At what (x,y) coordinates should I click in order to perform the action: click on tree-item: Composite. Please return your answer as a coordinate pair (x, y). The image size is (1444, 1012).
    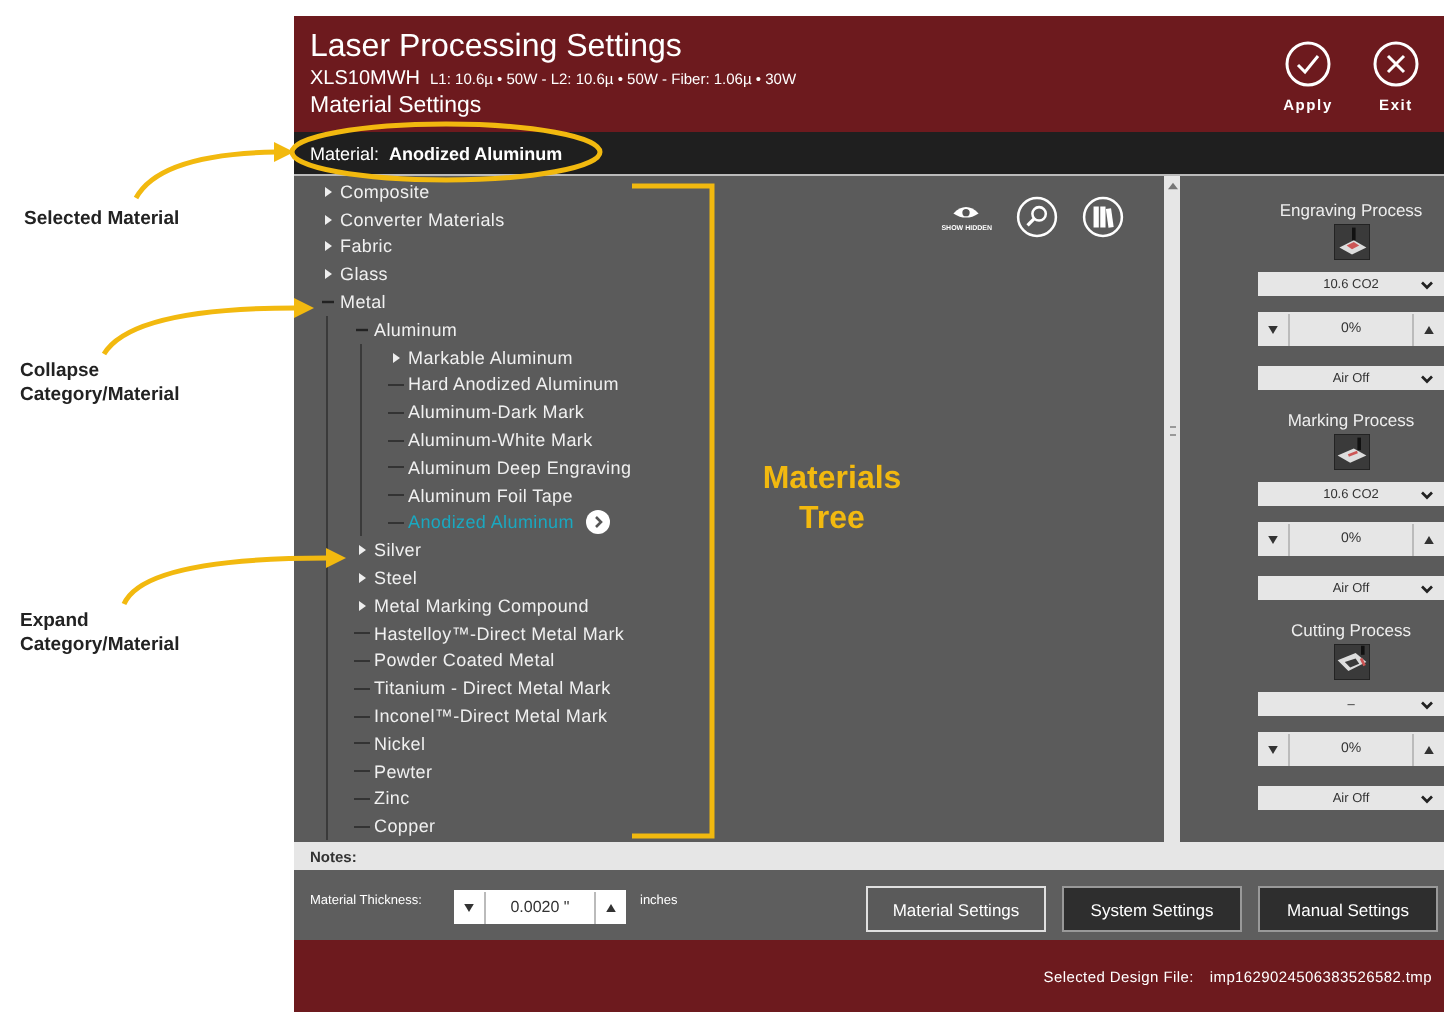
    Looking at the image, I should click on (385, 191).